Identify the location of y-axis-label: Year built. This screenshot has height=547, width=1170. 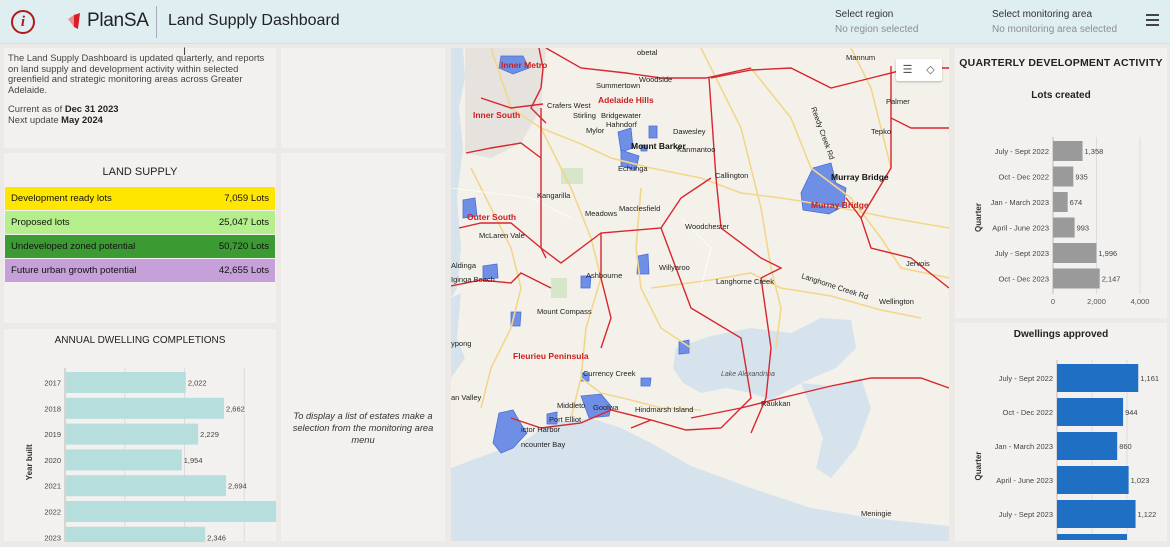
(29, 462).